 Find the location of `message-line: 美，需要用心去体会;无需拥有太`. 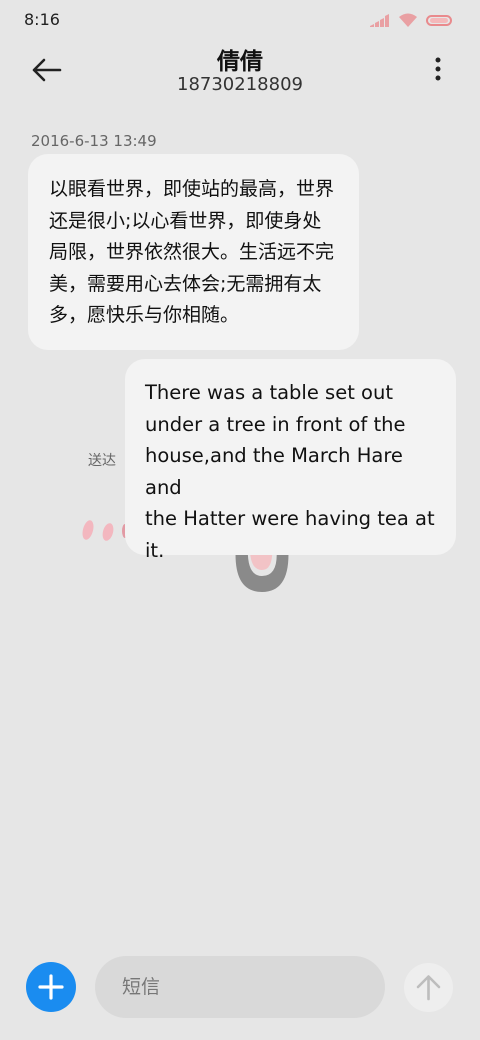

message-line: 美，需要用心去体会;无需拥有太 is located at coordinates (185, 283).